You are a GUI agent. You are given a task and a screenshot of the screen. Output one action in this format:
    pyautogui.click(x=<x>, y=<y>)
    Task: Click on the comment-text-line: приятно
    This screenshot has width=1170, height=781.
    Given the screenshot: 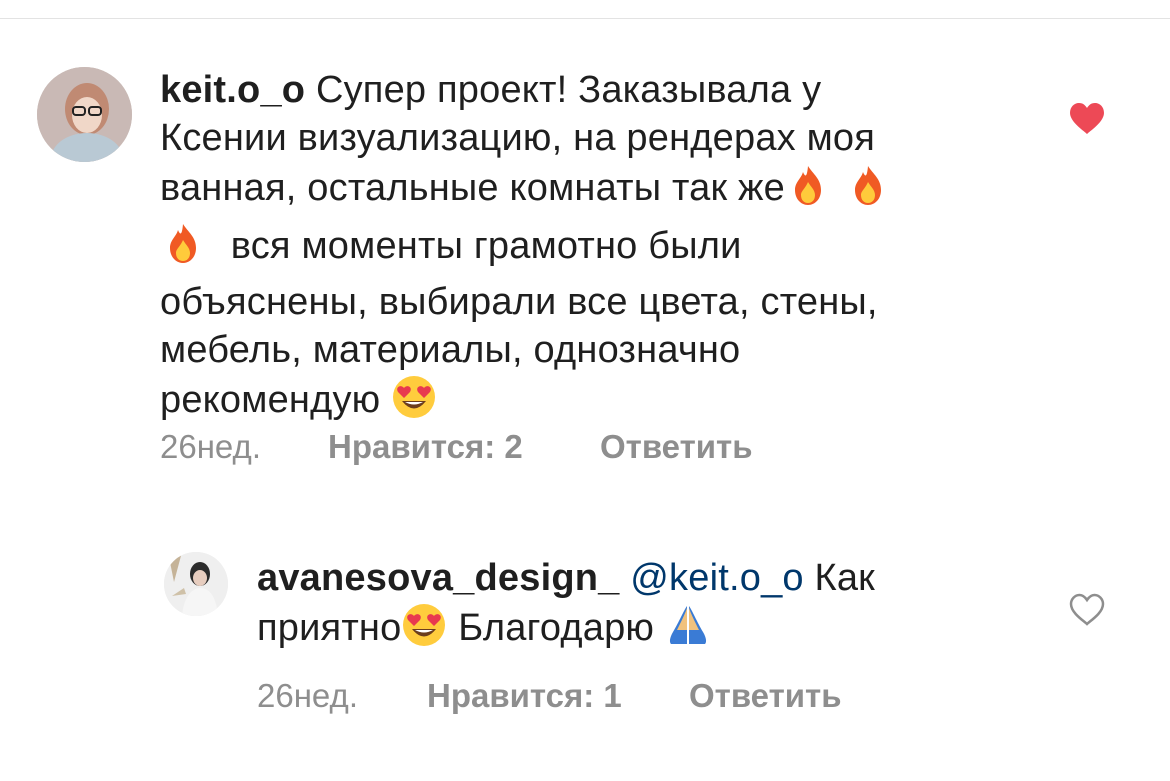 What is the action you would take?
    pyautogui.click(x=329, y=628)
    